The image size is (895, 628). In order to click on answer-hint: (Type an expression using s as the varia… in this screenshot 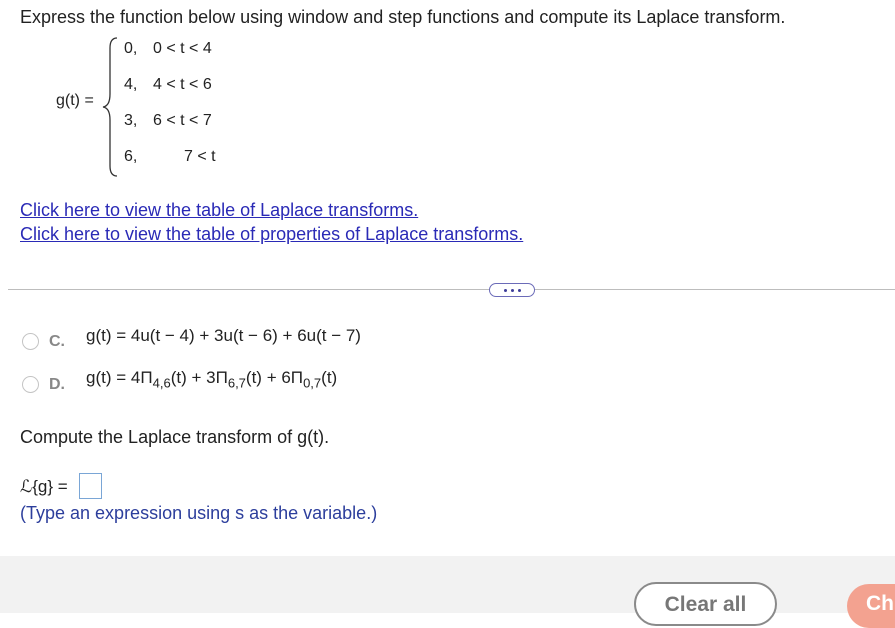, I will do `click(199, 513)`.